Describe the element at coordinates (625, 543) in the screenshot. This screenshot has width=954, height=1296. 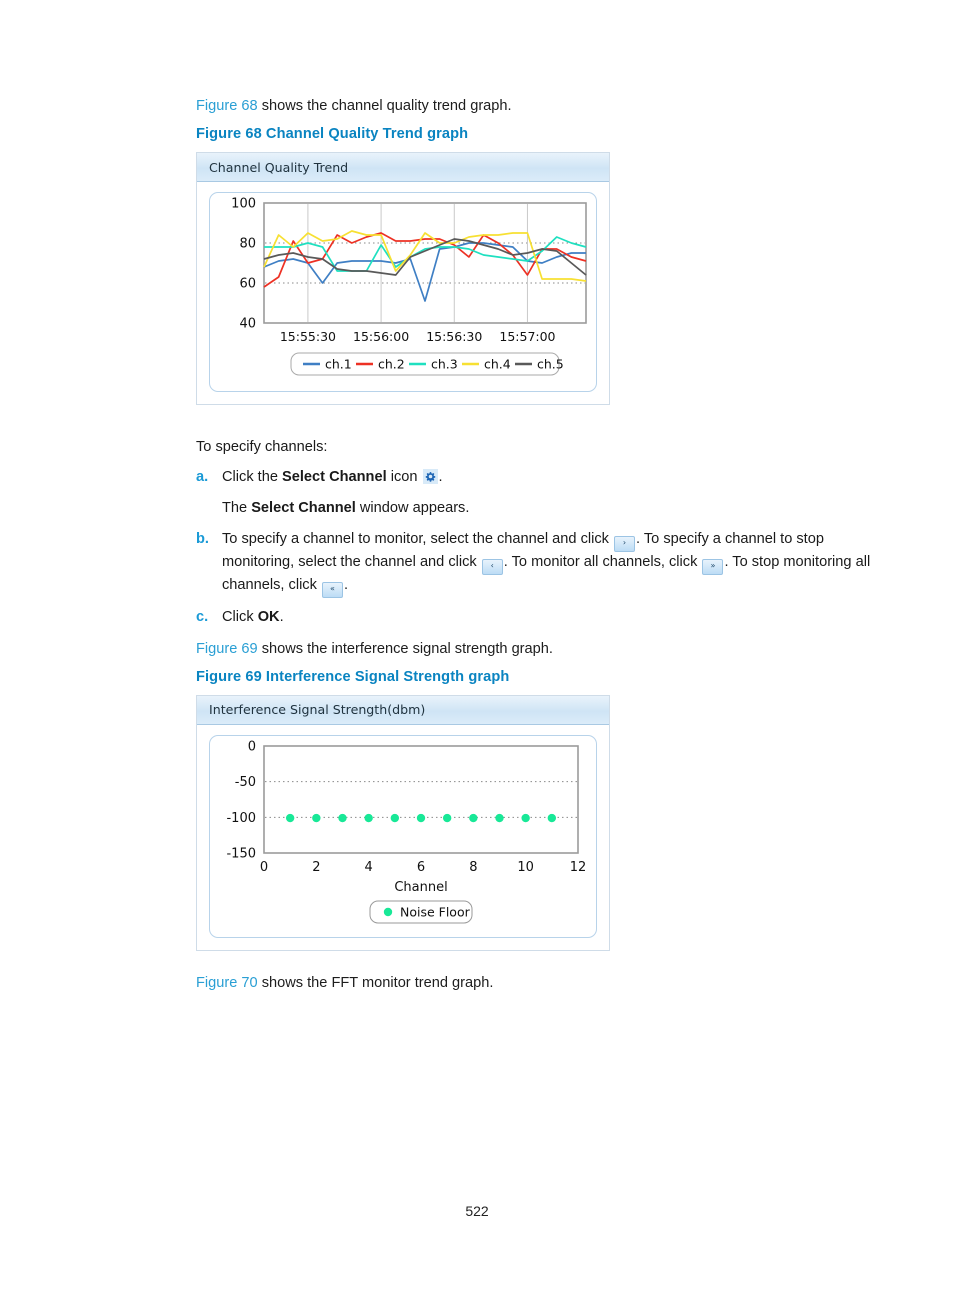
I see `arrow-right-icon: ›` at that location.